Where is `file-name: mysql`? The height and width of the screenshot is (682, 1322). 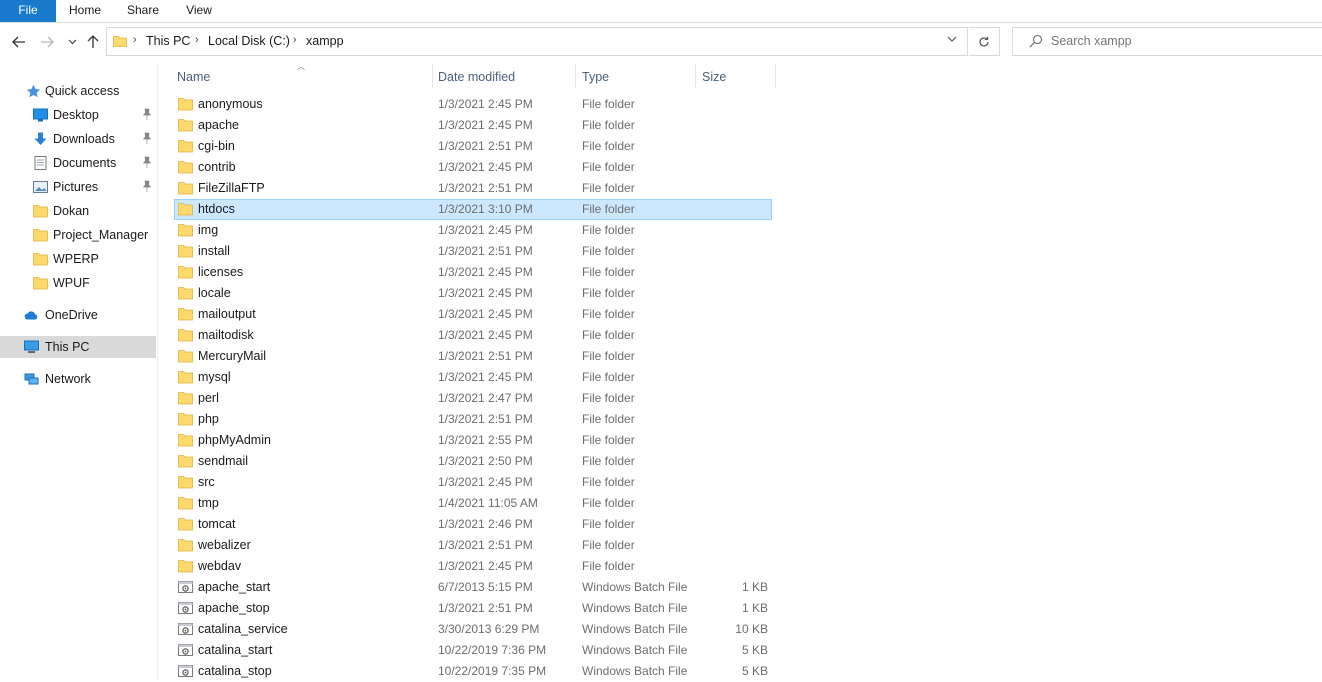
file-name: mysql is located at coordinates (214, 377).